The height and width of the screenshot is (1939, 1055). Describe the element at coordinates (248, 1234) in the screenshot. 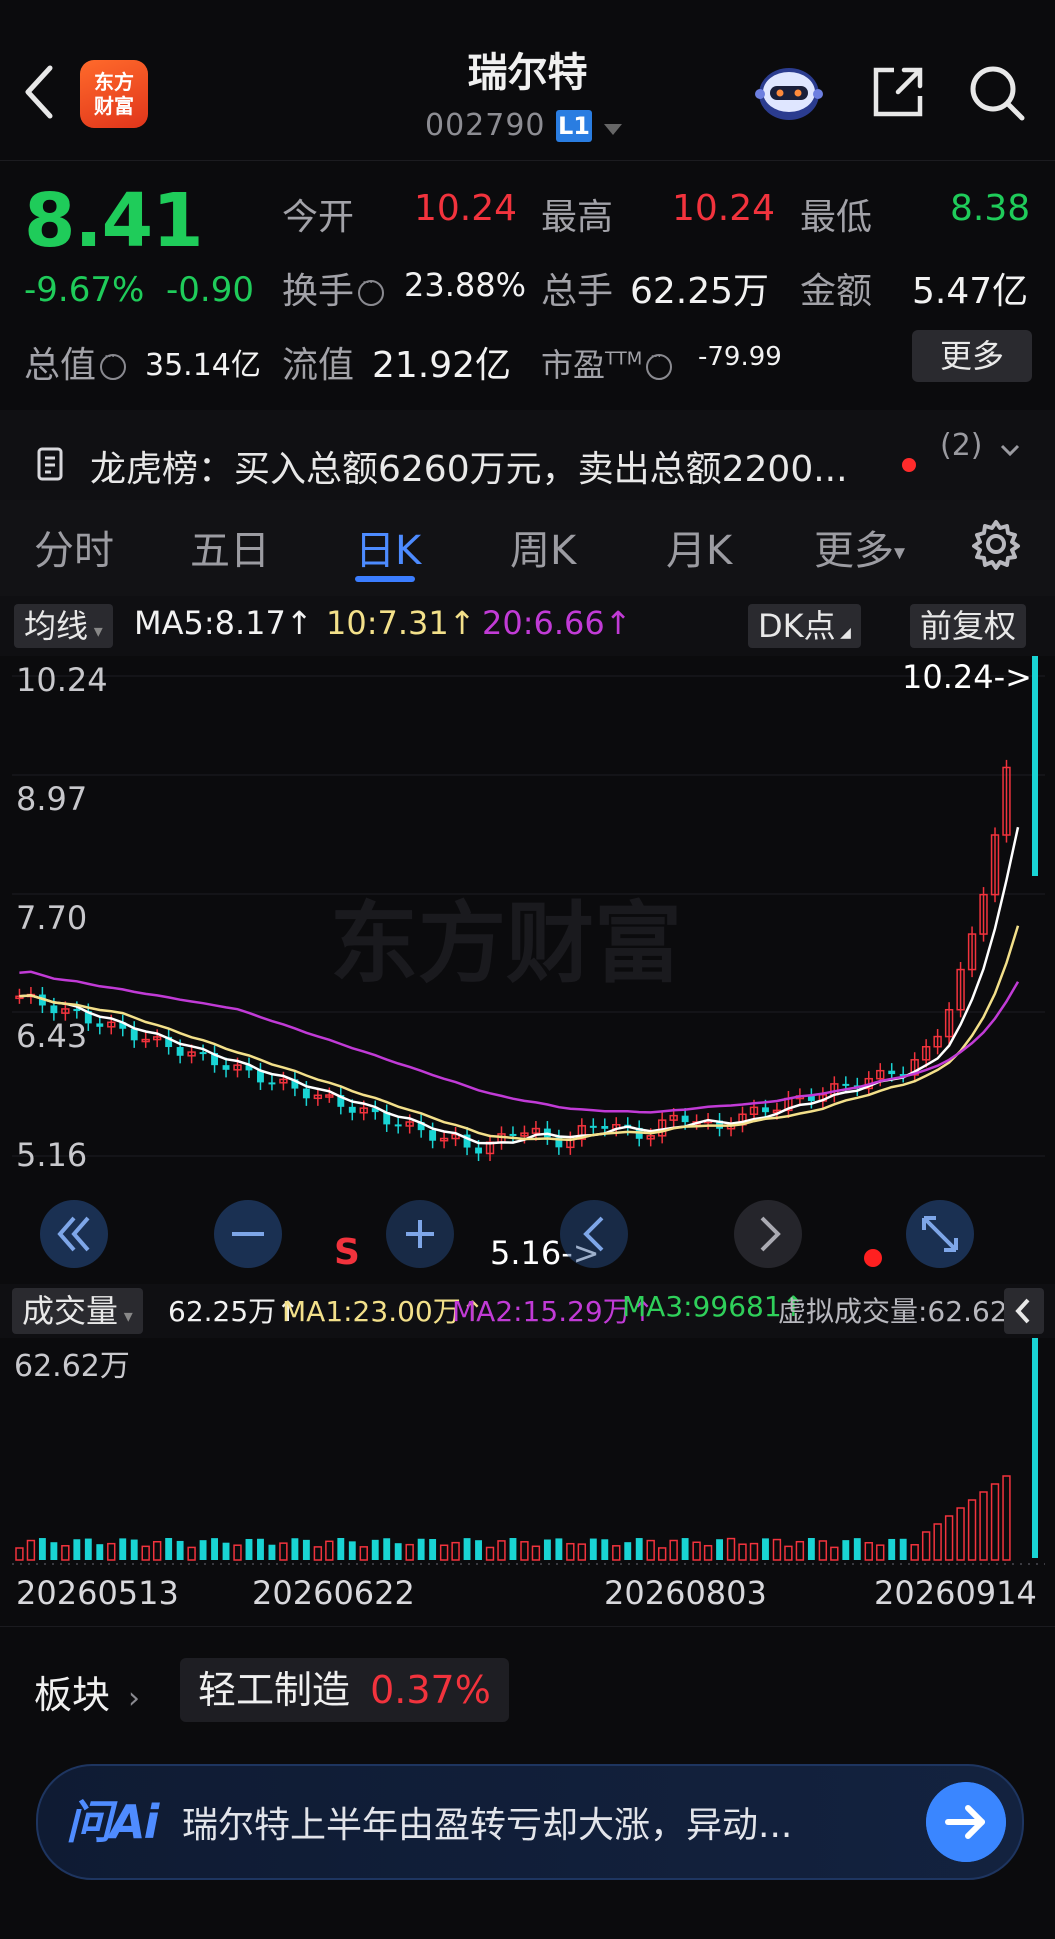

I see `zoom-out-button` at that location.